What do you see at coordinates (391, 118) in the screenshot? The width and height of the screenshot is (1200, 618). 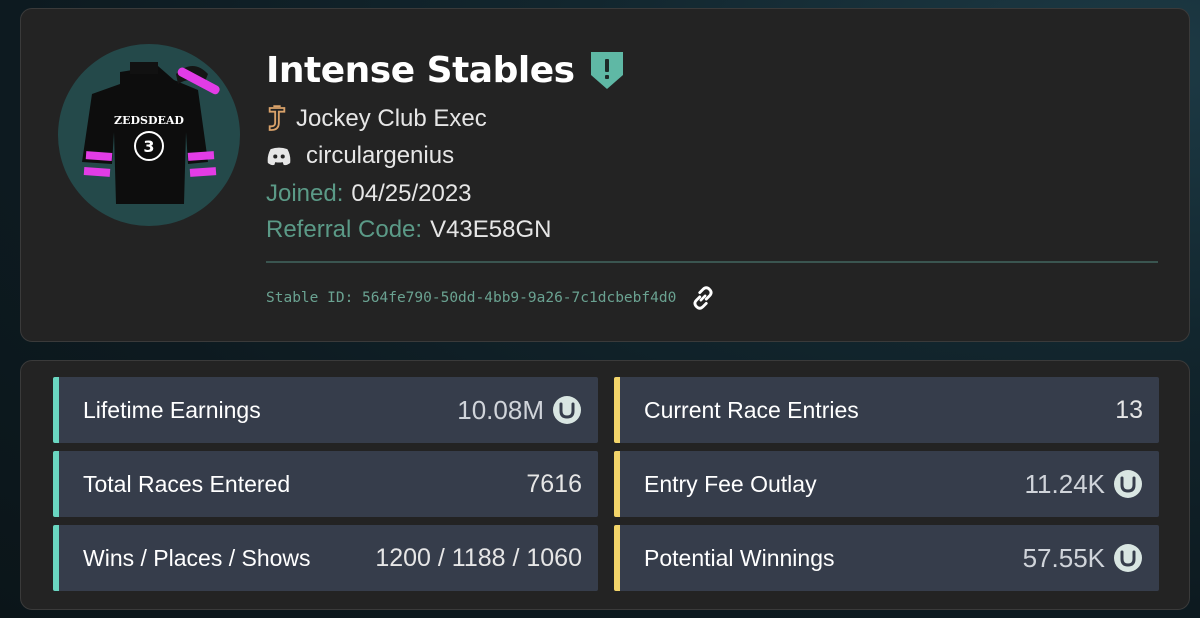 I see `role-label: Jockey Club Exec` at bounding box center [391, 118].